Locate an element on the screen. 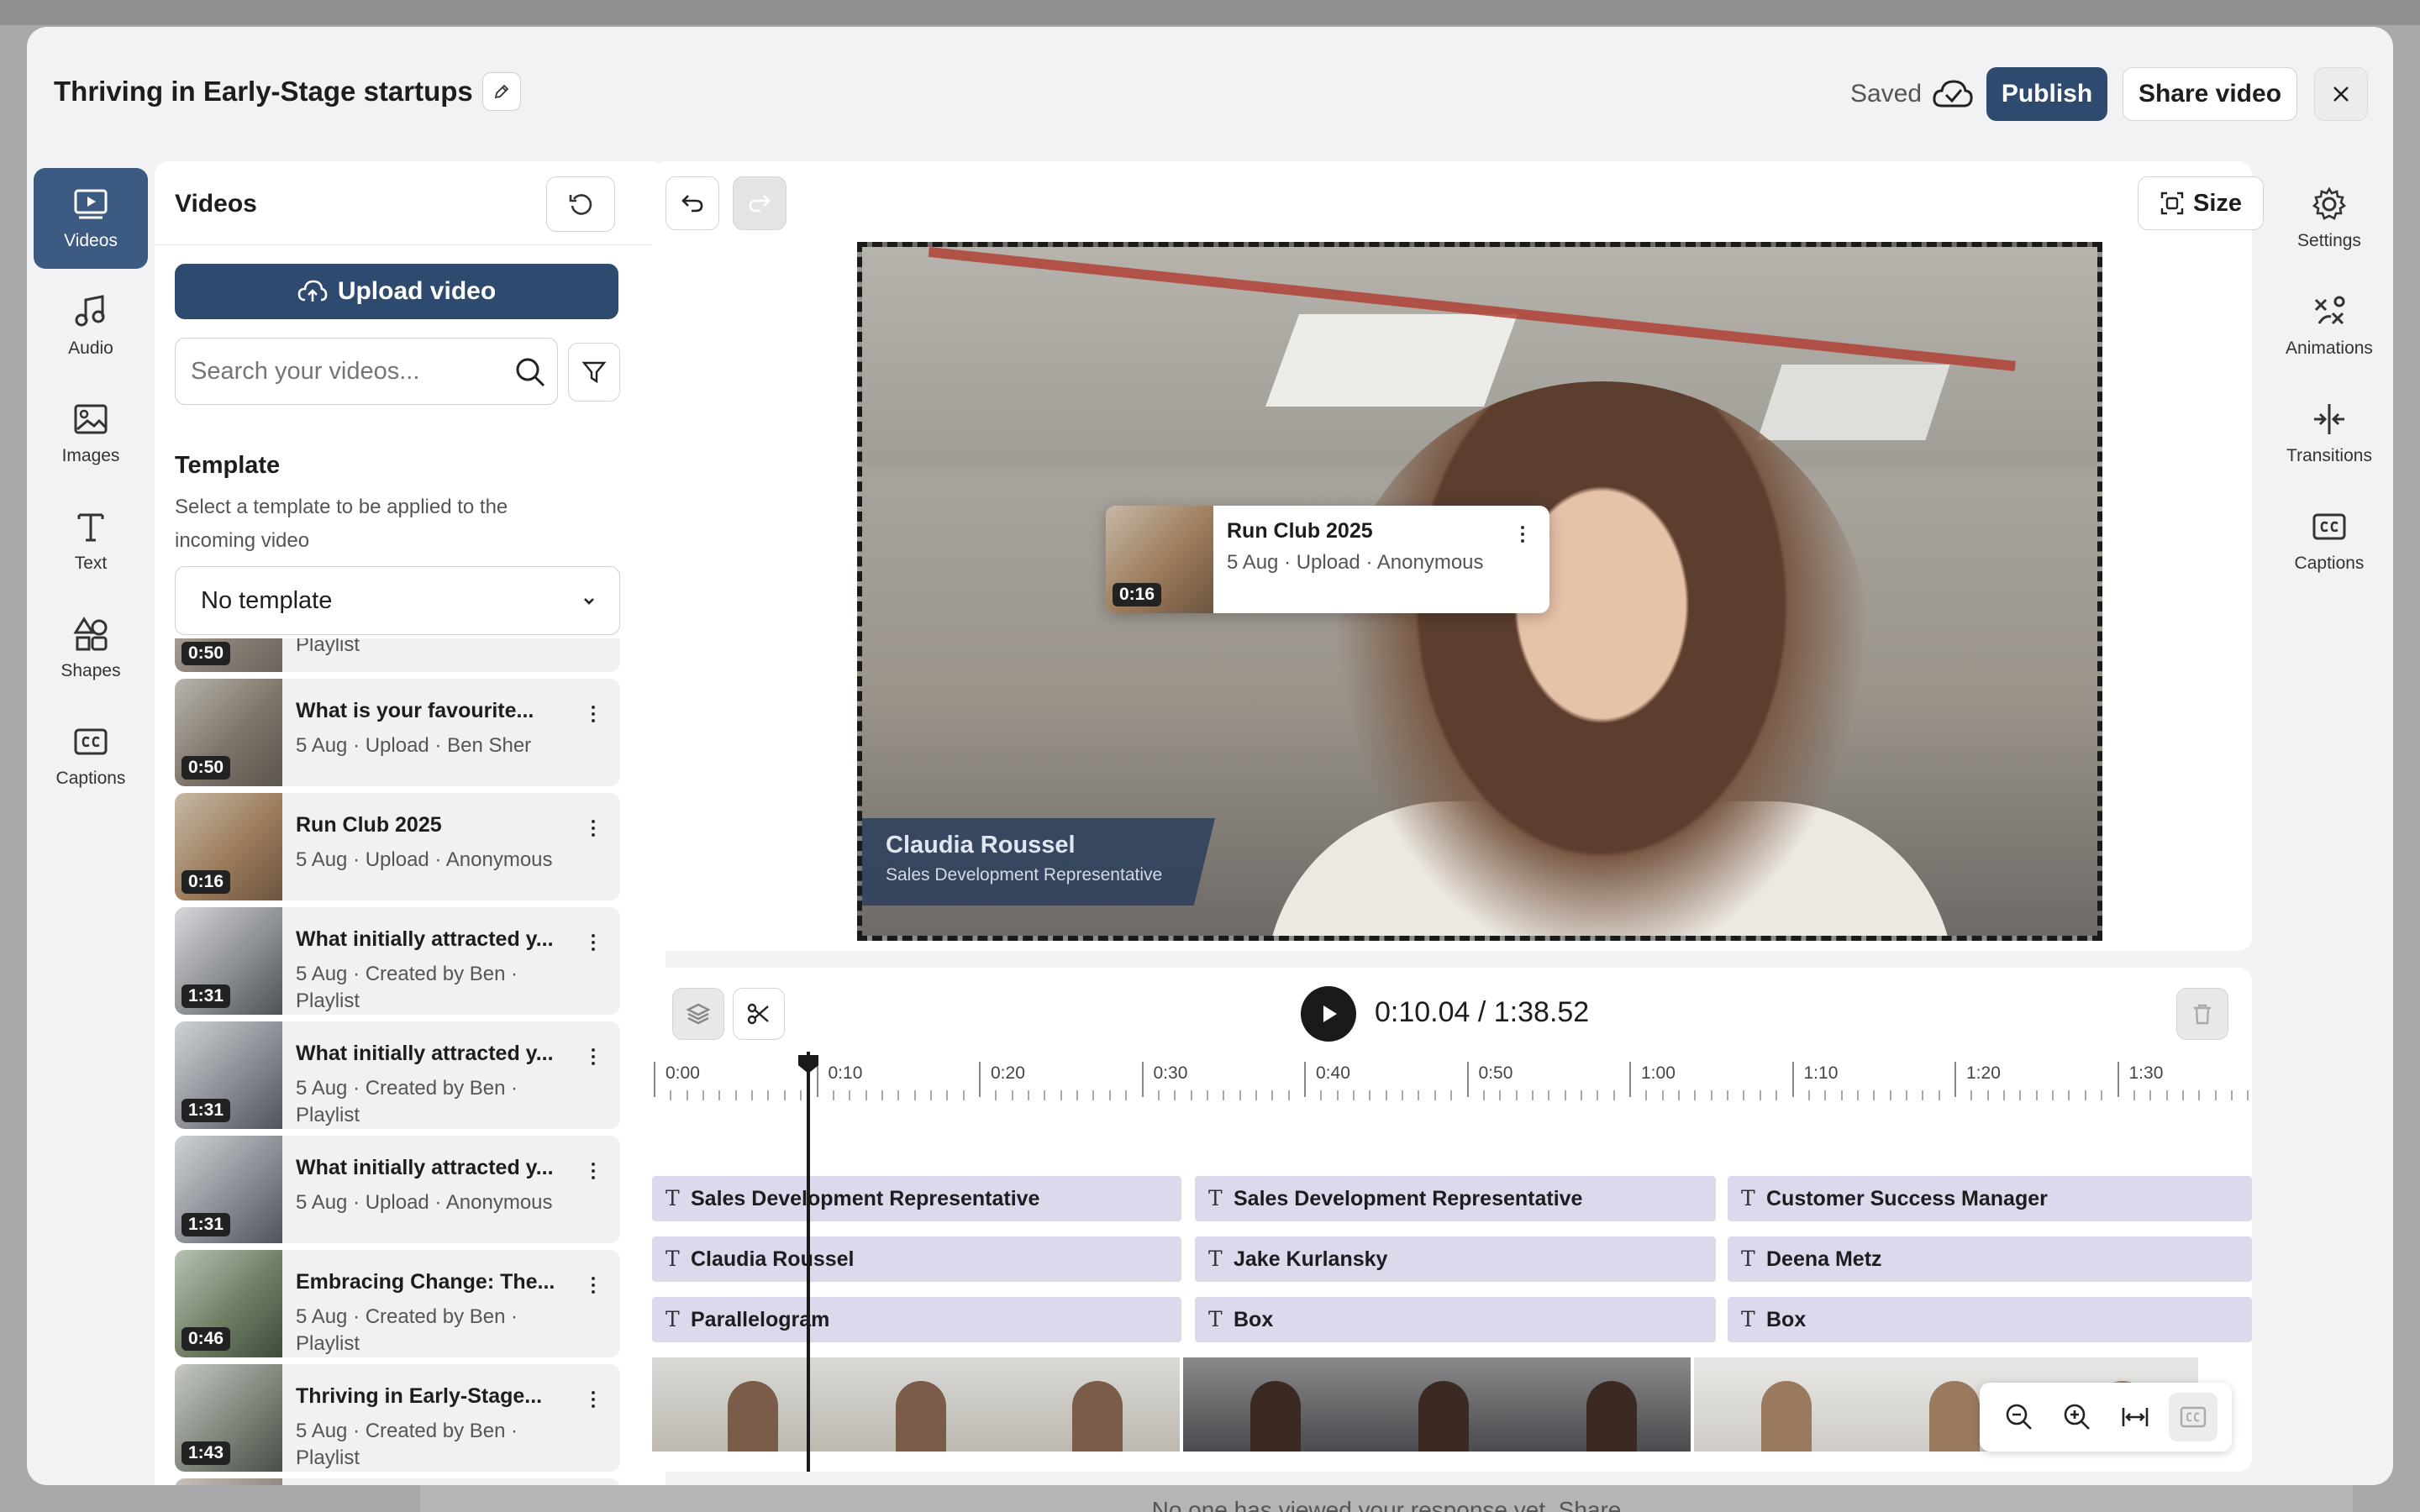 This screenshot has height=1512, width=2420. nav-audio: Audio is located at coordinates (91, 326).